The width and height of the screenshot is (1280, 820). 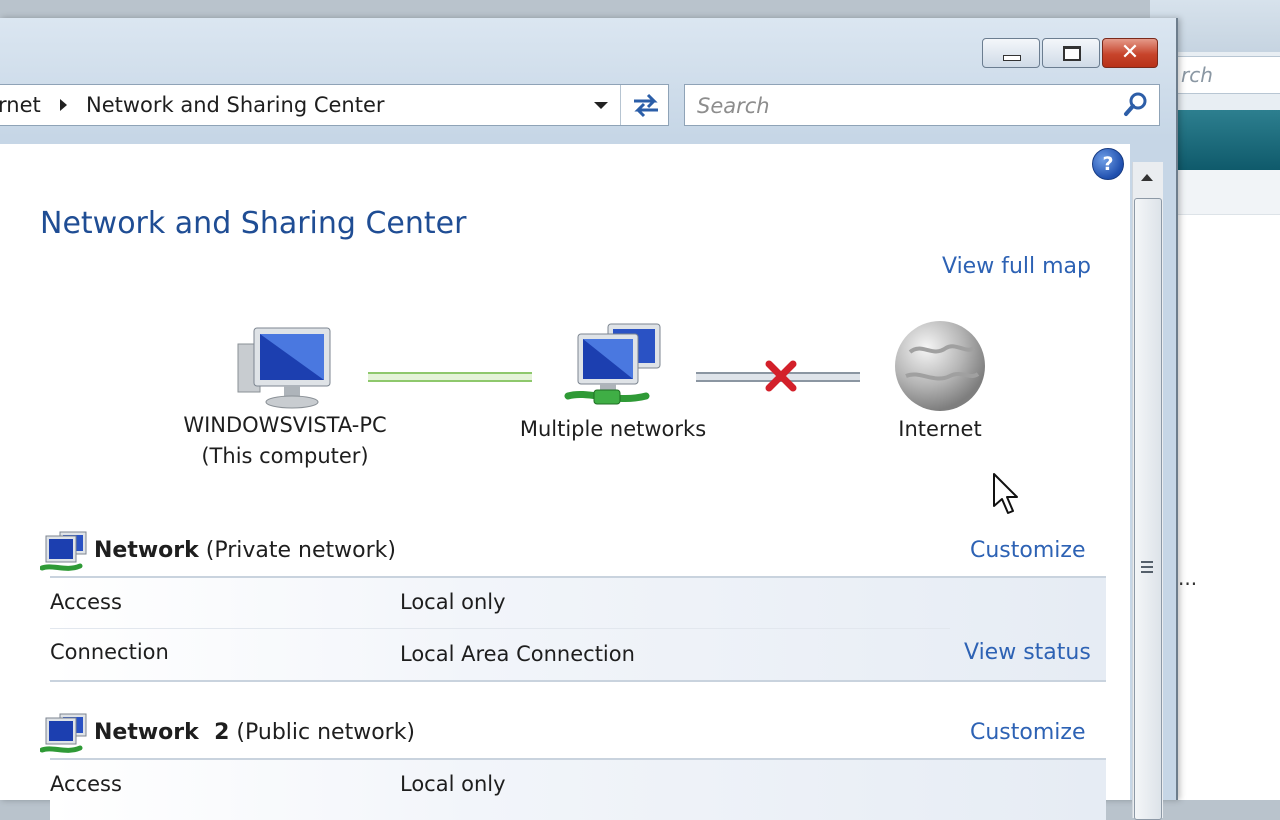 What do you see at coordinates (646, 105) in the screenshot?
I see `refresh-icon` at bounding box center [646, 105].